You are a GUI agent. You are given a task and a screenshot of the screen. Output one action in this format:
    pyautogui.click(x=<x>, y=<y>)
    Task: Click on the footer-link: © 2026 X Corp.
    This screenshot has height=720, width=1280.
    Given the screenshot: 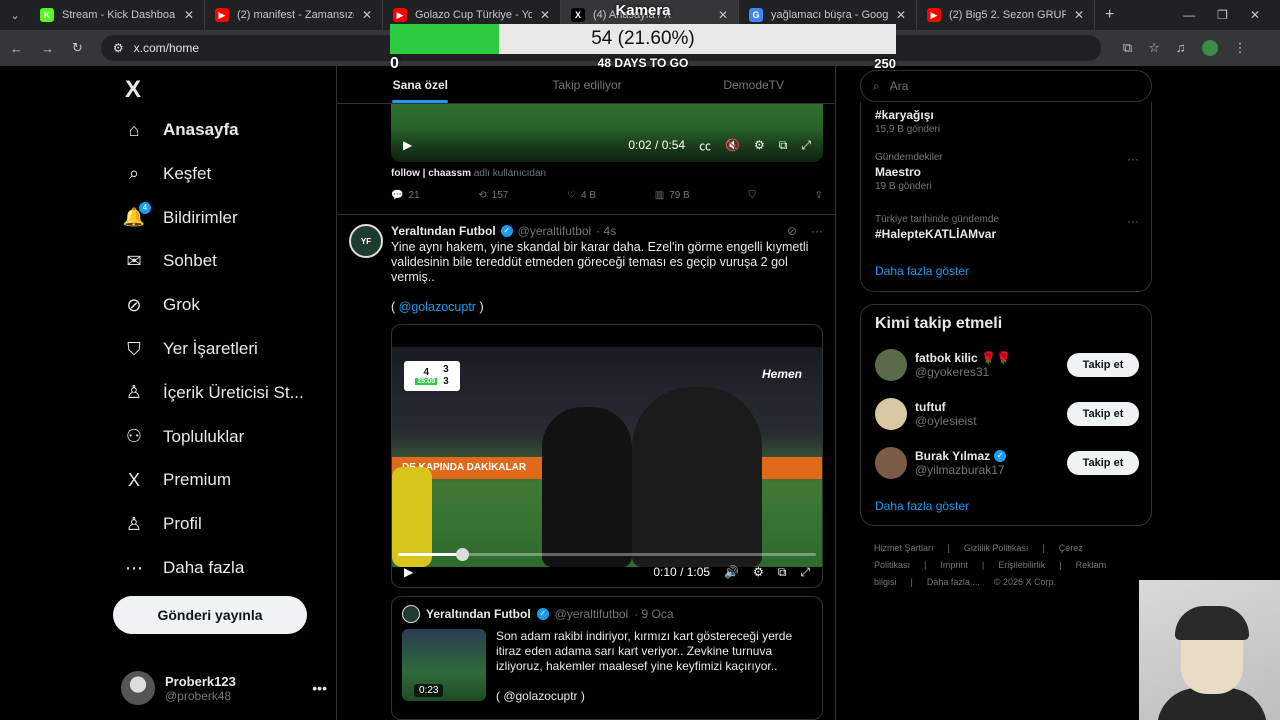 What is the action you would take?
    pyautogui.click(x=1025, y=582)
    